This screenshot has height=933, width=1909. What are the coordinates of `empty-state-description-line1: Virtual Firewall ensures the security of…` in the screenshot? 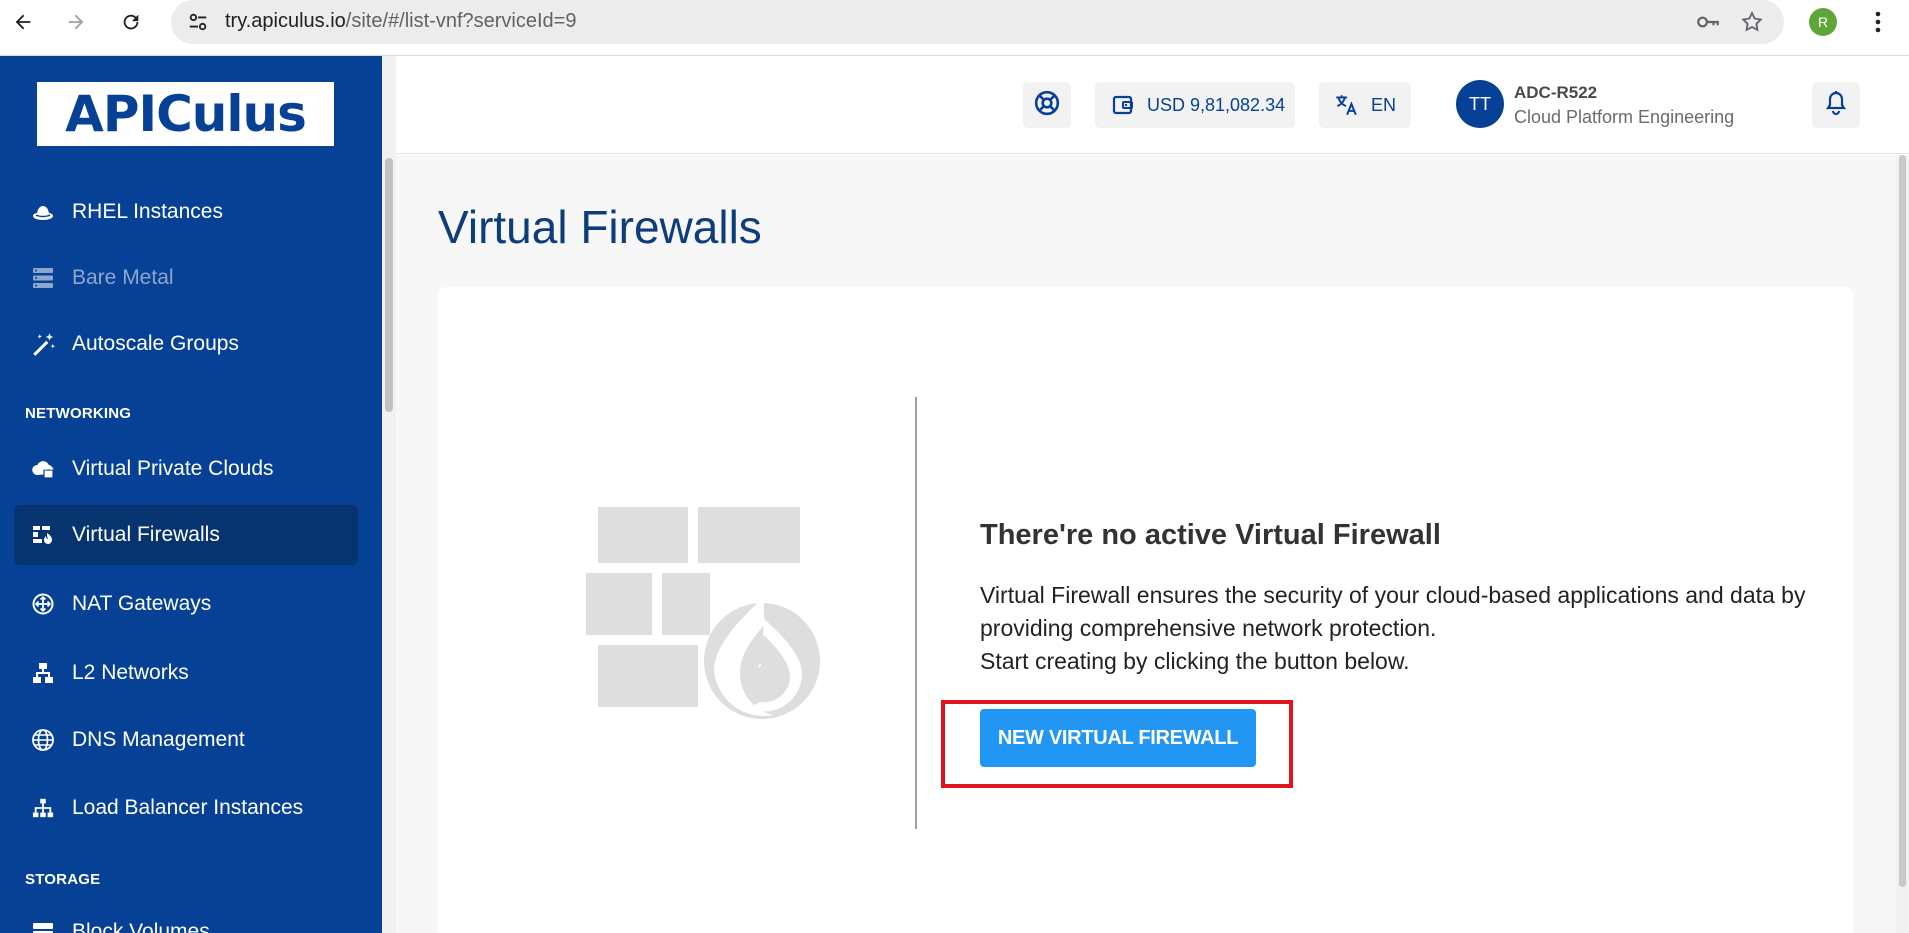 It's located at (1393, 611).